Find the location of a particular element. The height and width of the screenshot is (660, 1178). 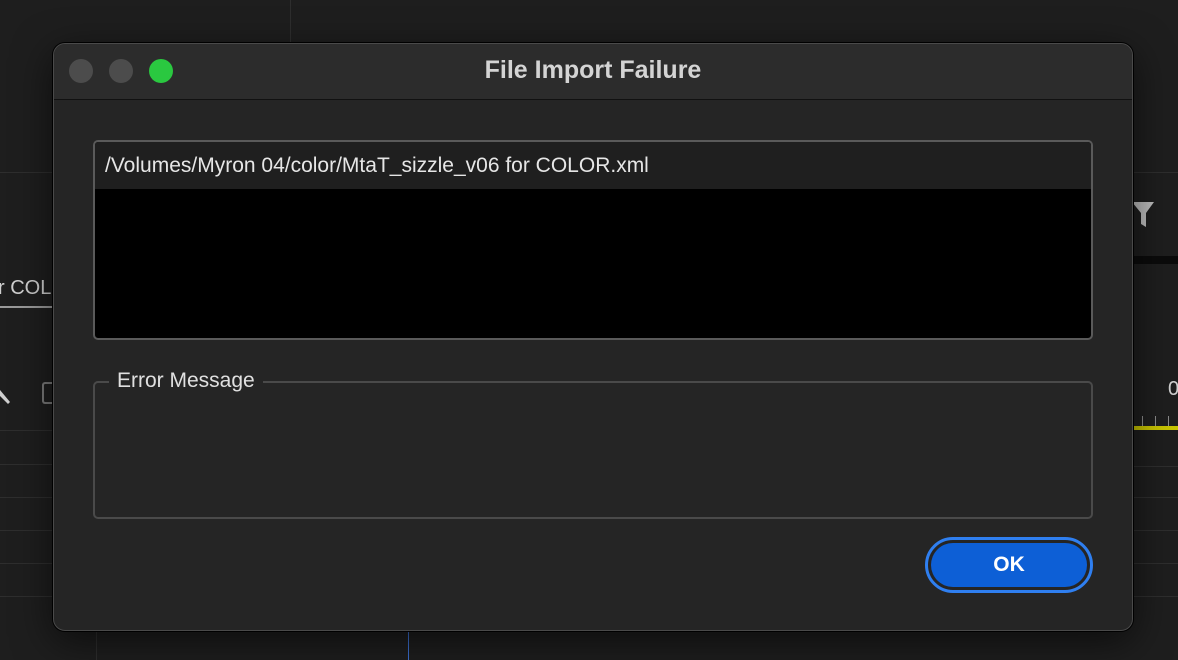

ok-button: OK is located at coordinates (1009, 565).